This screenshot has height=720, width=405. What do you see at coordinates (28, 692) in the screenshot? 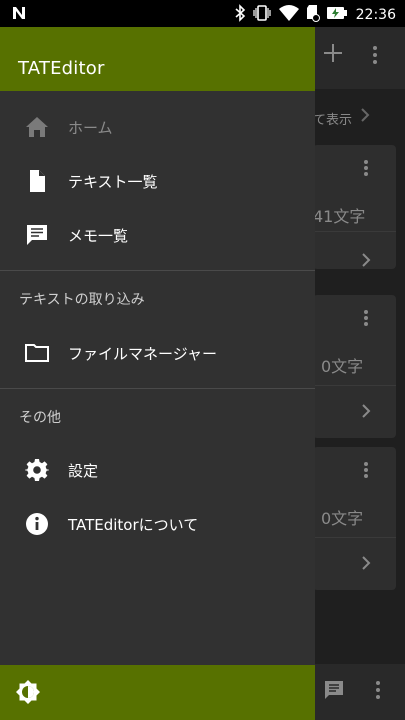
I see `brightness-icon` at bounding box center [28, 692].